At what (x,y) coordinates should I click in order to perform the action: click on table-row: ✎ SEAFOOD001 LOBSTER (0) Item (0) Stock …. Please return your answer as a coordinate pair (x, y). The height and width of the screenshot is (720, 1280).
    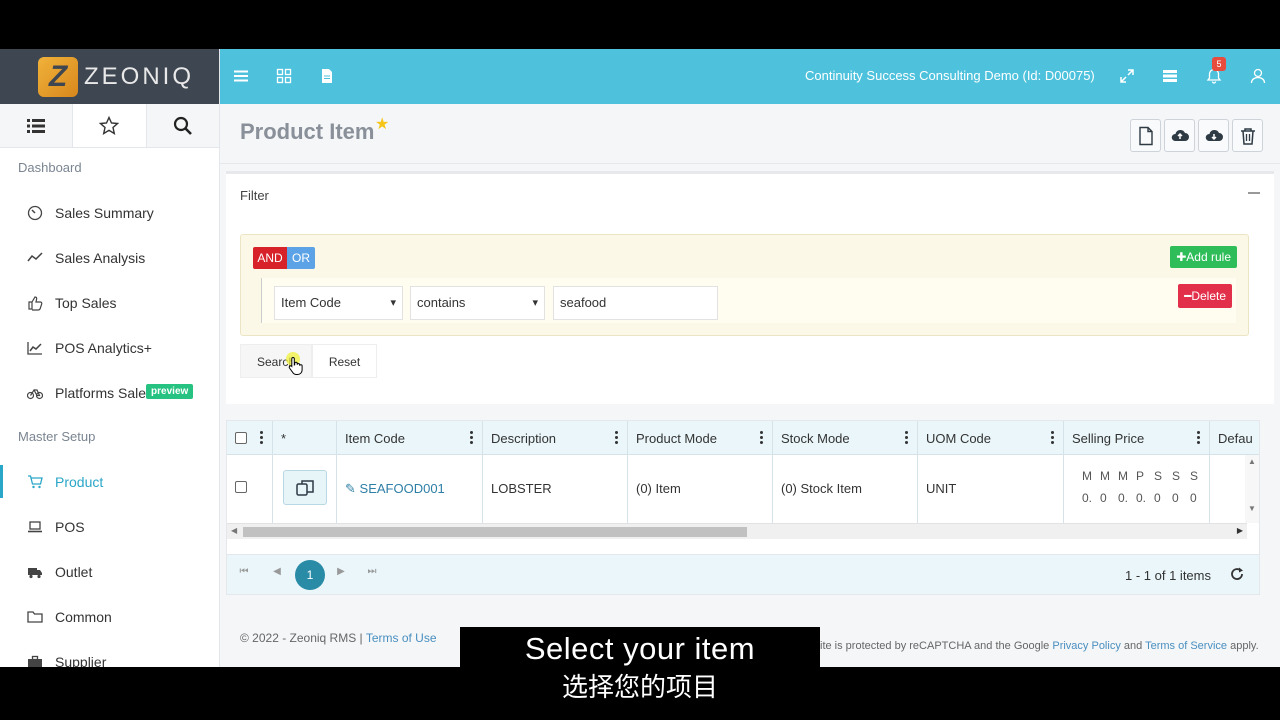
    Looking at the image, I should click on (743, 489).